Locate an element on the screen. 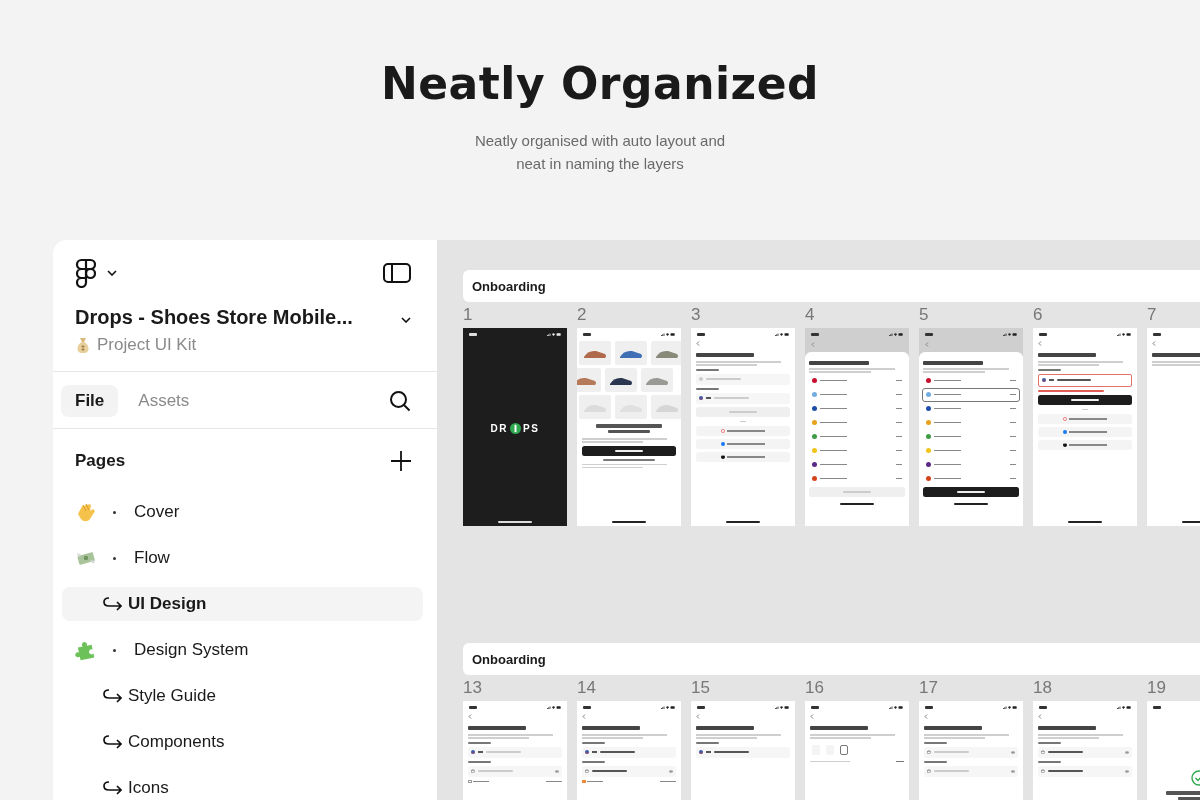 The image size is (1200, 800). page-item: UI Design is located at coordinates (242, 604).